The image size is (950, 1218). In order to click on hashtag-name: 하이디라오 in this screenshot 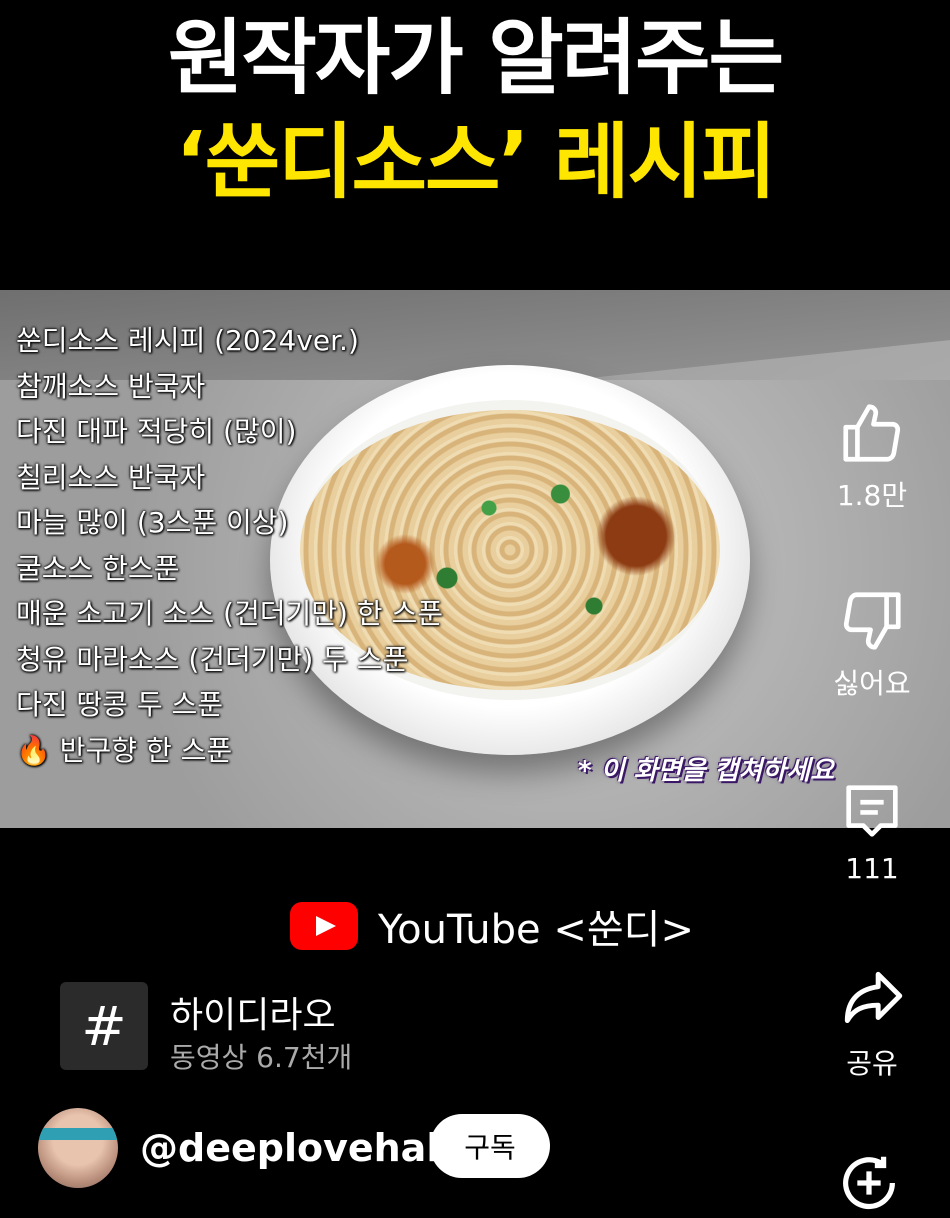, I will do `click(253, 1012)`.